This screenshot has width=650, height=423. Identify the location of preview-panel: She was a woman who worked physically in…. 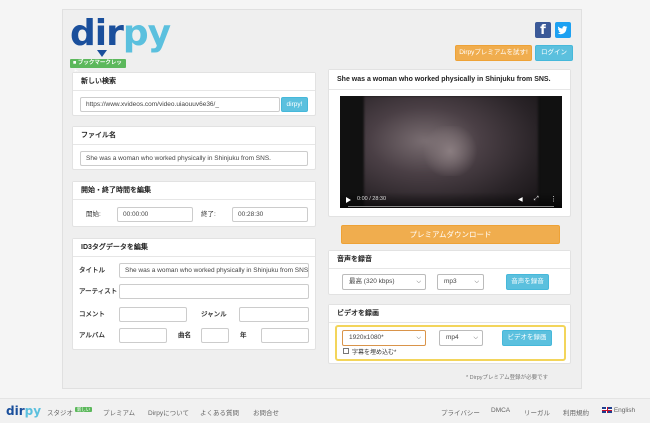
(449, 143).